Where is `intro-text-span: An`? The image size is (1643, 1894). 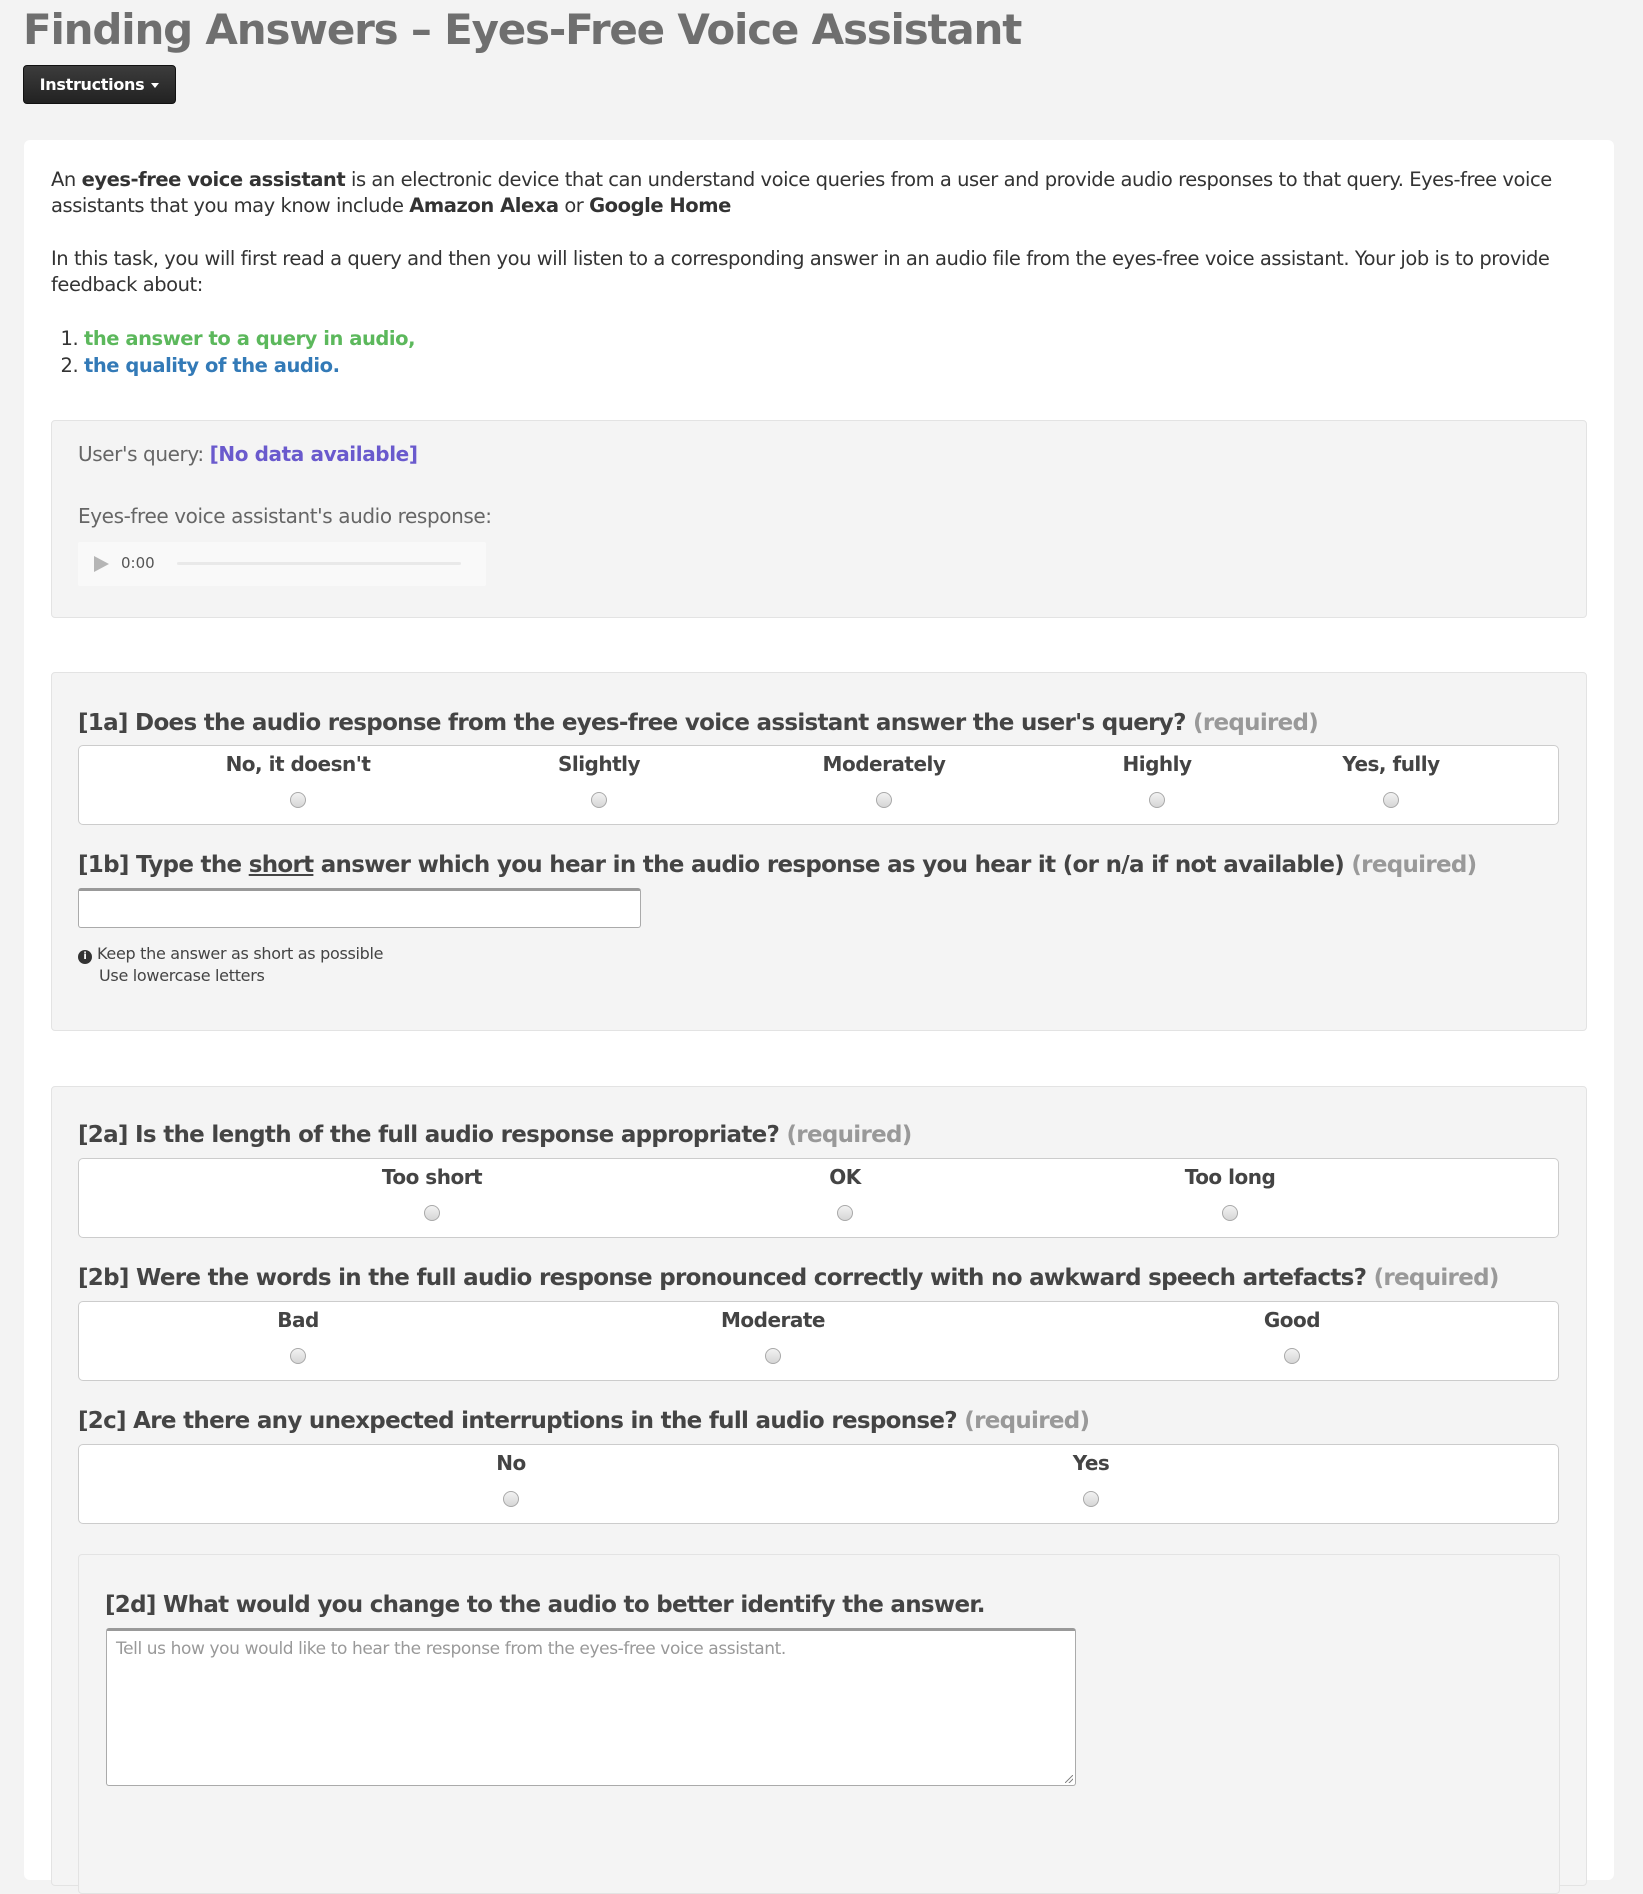 intro-text-span: An is located at coordinates (66, 179).